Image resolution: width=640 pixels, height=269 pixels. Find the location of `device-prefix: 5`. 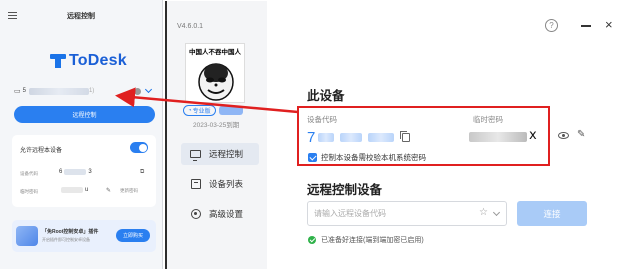

device-prefix: 5 is located at coordinates (24, 91).